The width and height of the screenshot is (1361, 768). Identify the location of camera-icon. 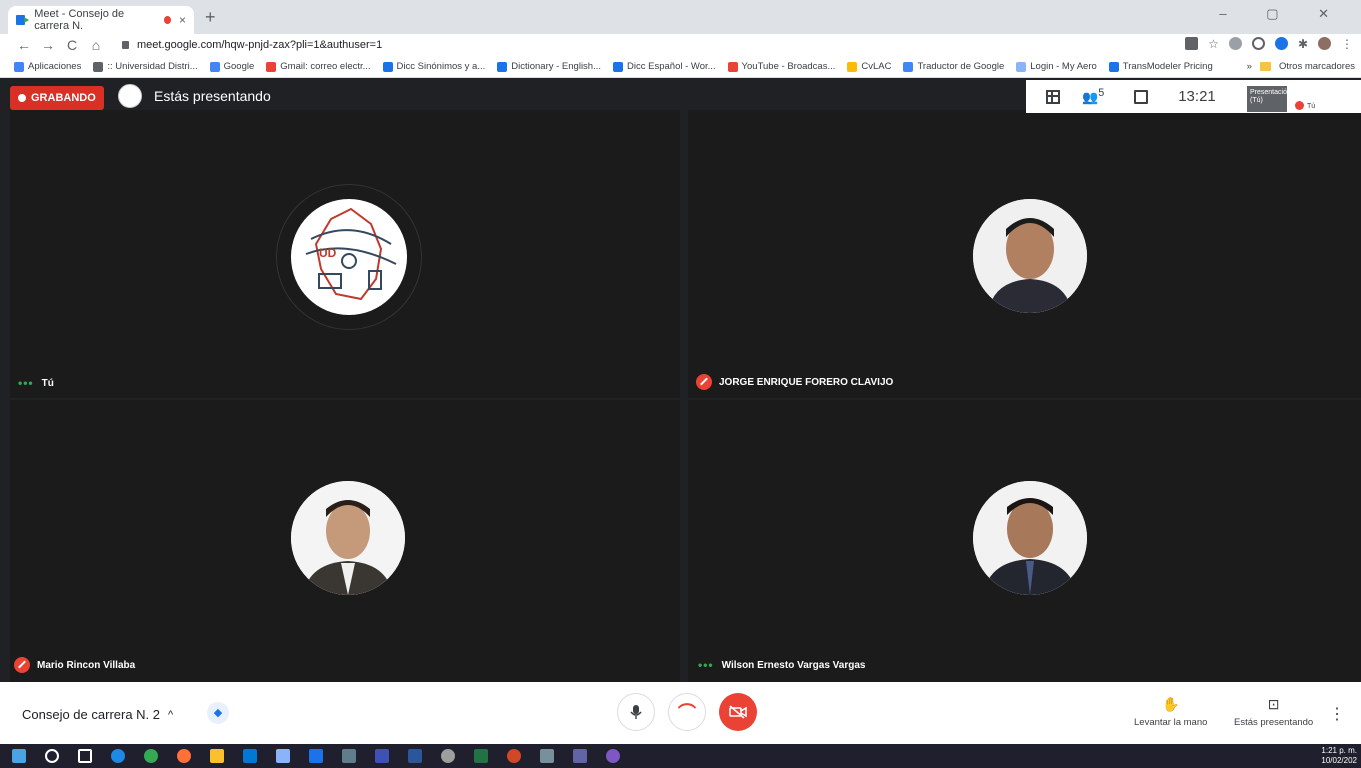
(1192, 43).